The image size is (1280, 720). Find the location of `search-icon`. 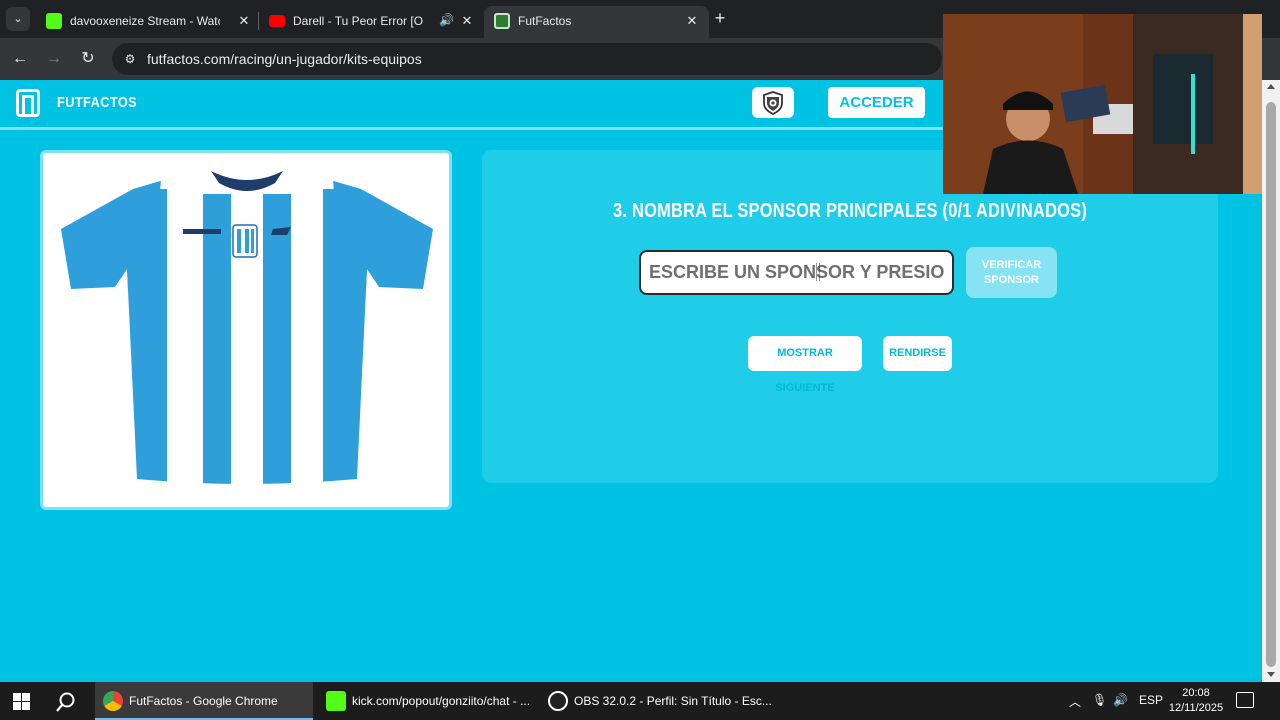

search-icon is located at coordinates (66, 702).